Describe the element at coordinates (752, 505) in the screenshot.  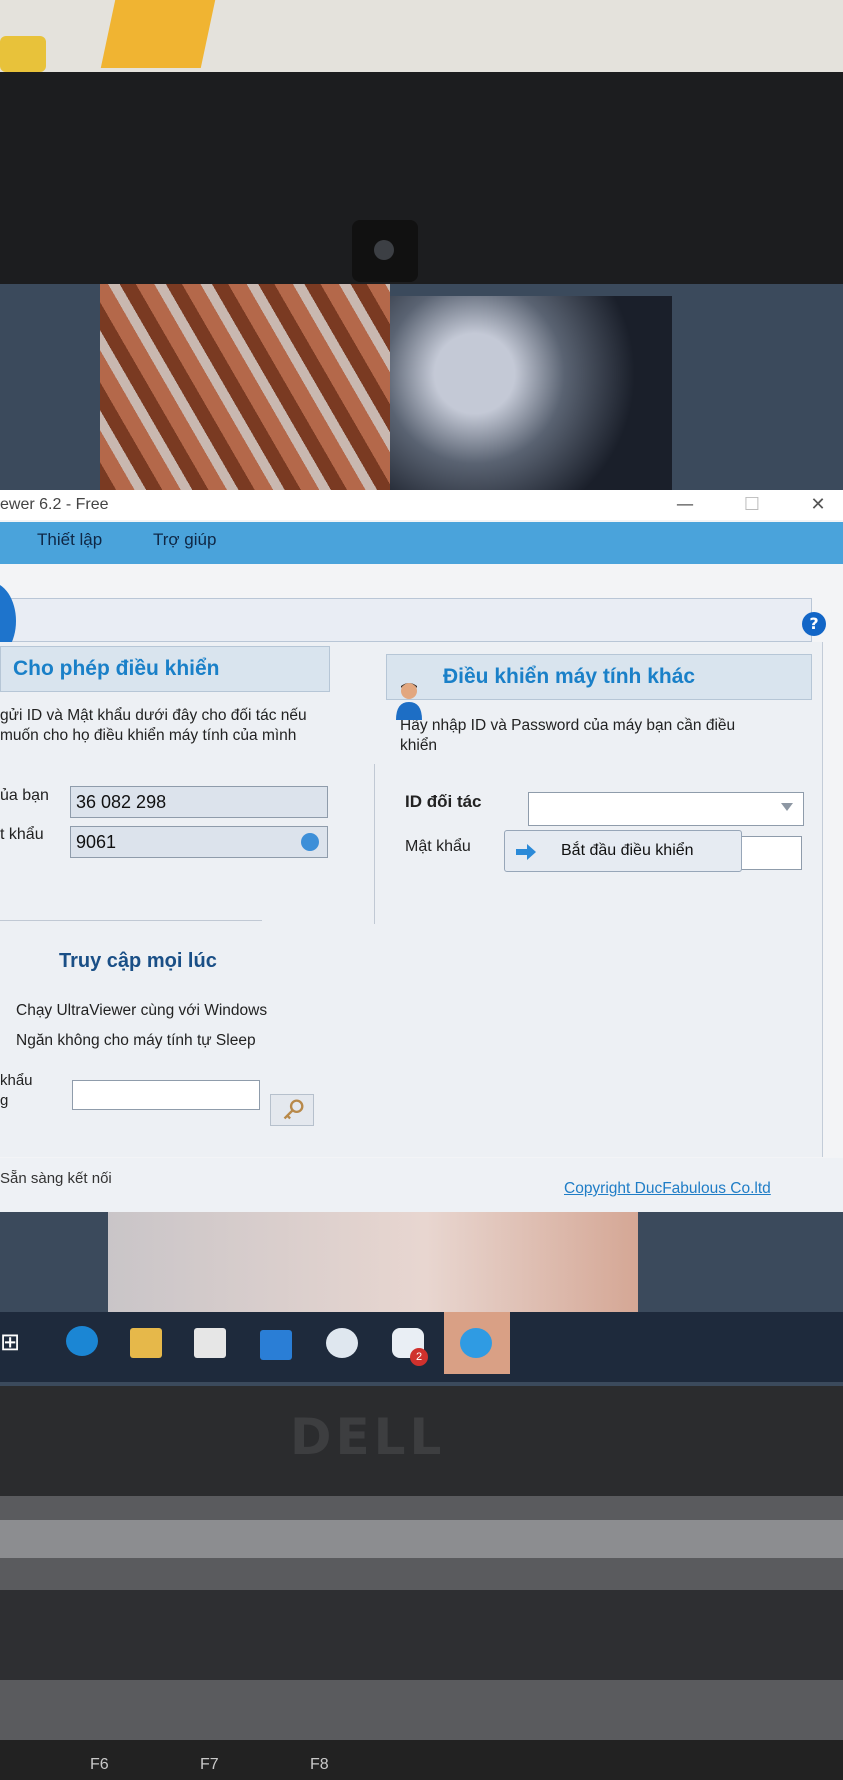
I see `maximize-button: ☐` at that location.